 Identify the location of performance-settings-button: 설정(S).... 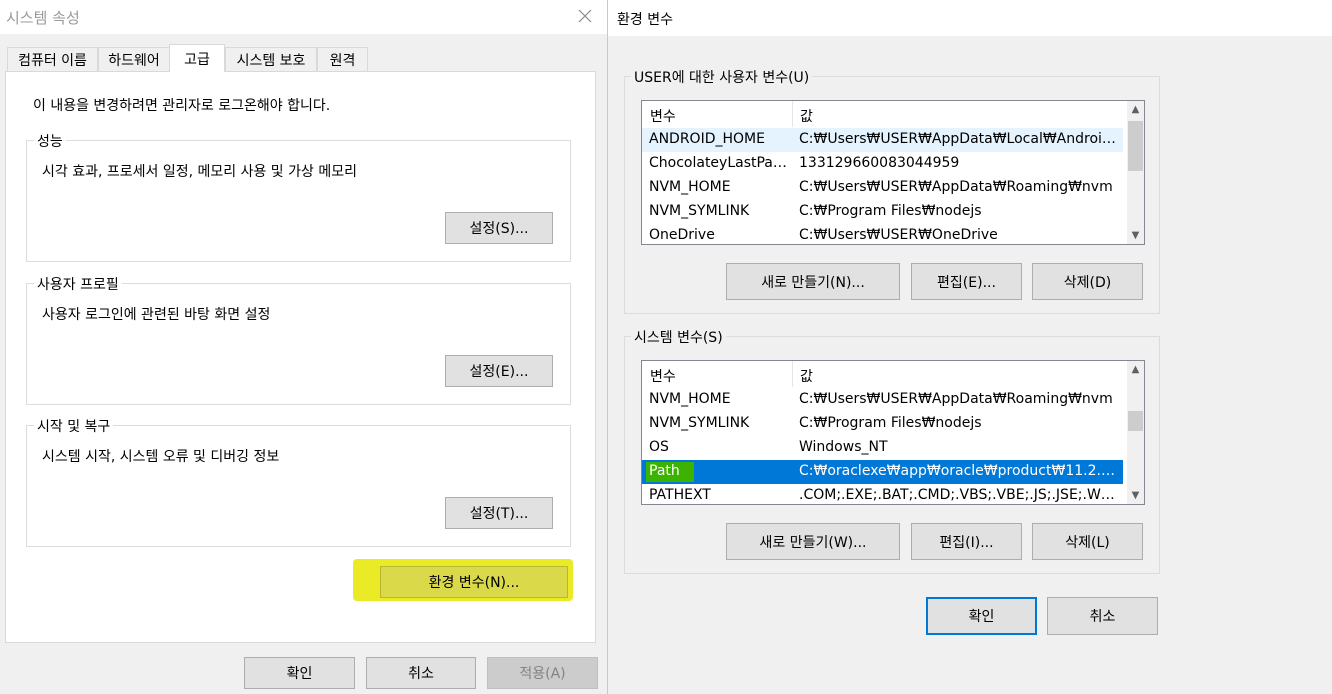
(499, 228).